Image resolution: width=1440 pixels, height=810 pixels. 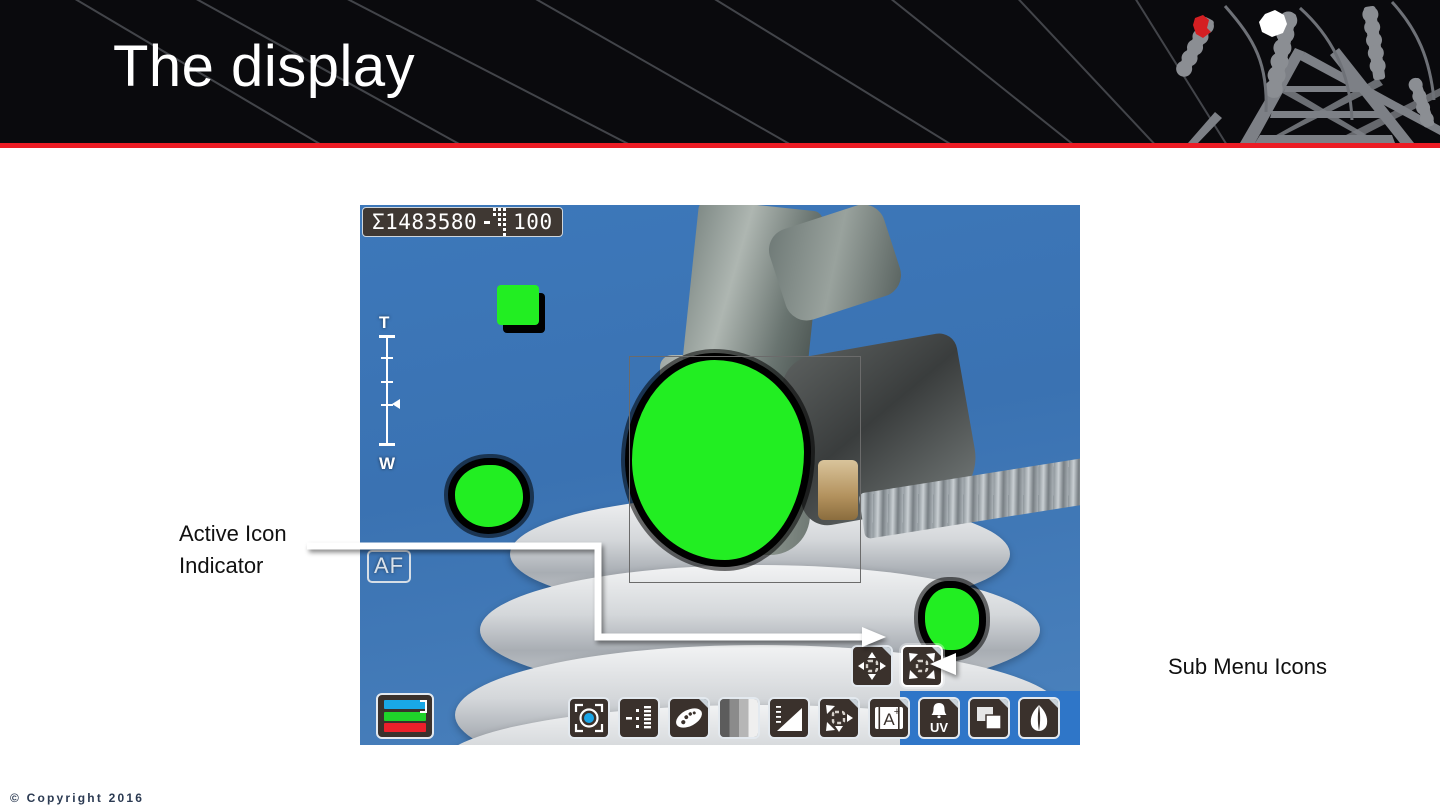 What do you see at coordinates (396, 404) in the screenshot?
I see `zoom-position-marker-icon` at bounding box center [396, 404].